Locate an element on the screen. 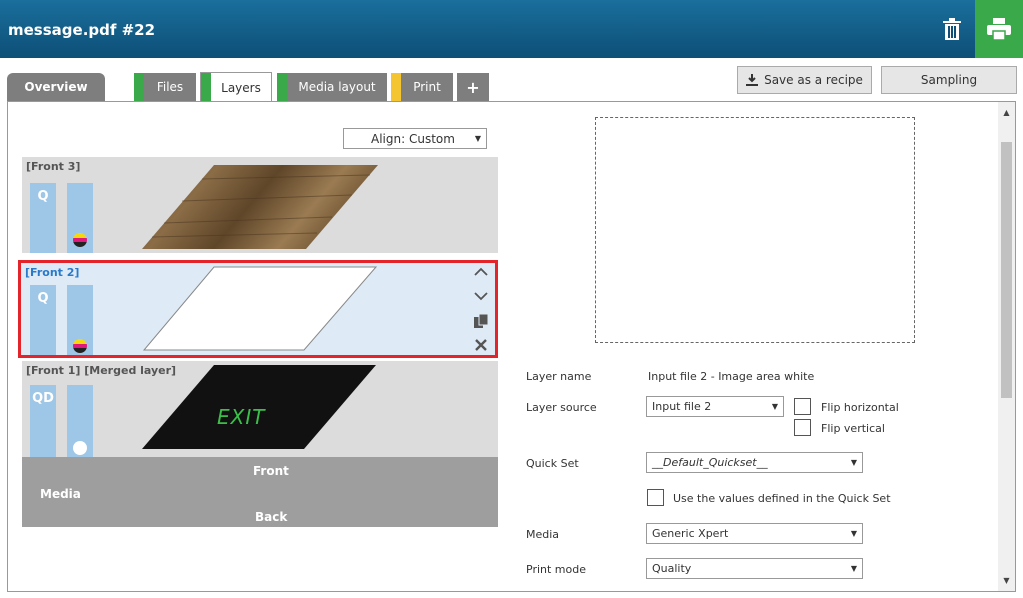  layer-name-label: Layer name is located at coordinates (559, 376).